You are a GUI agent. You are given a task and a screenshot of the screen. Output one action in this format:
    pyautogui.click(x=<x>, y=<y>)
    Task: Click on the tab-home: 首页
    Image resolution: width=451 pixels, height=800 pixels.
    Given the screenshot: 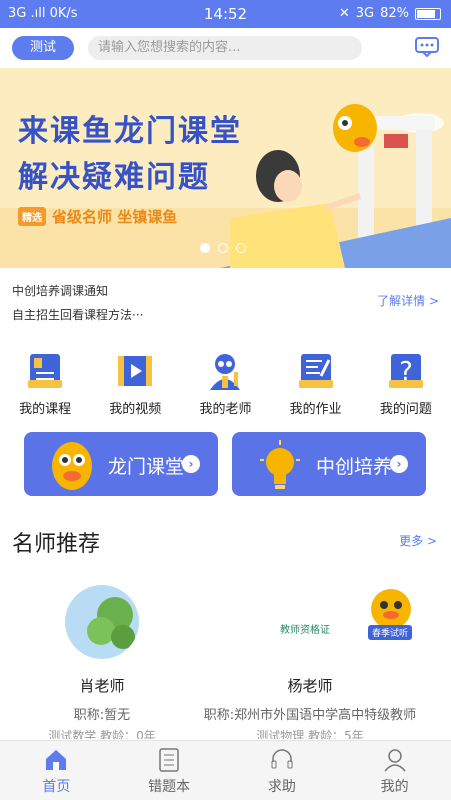 What is the action you would take?
    pyautogui.click(x=56, y=770)
    